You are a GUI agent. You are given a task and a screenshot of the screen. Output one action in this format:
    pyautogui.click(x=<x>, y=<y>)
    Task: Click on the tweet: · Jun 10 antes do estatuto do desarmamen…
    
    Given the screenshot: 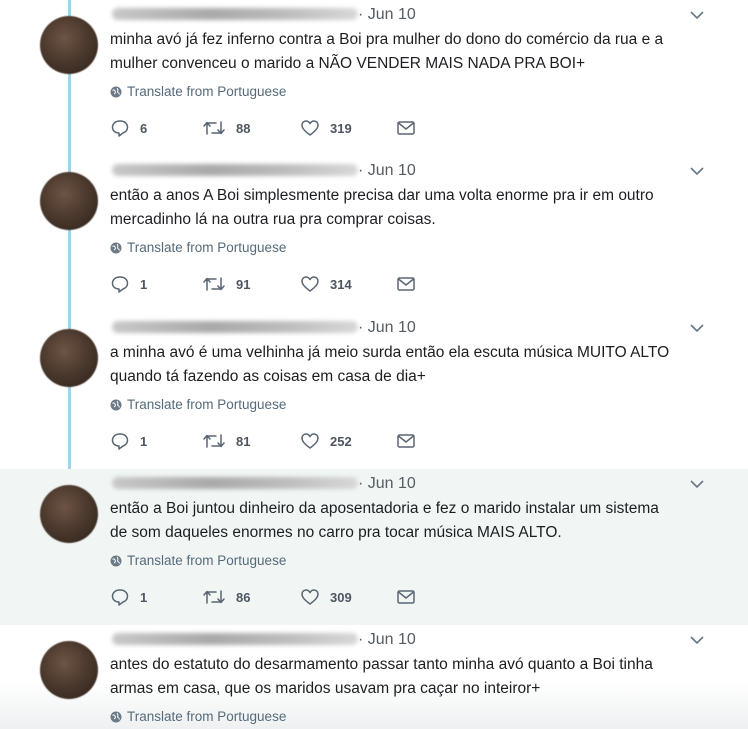 What is the action you would take?
    pyautogui.click(x=374, y=677)
    